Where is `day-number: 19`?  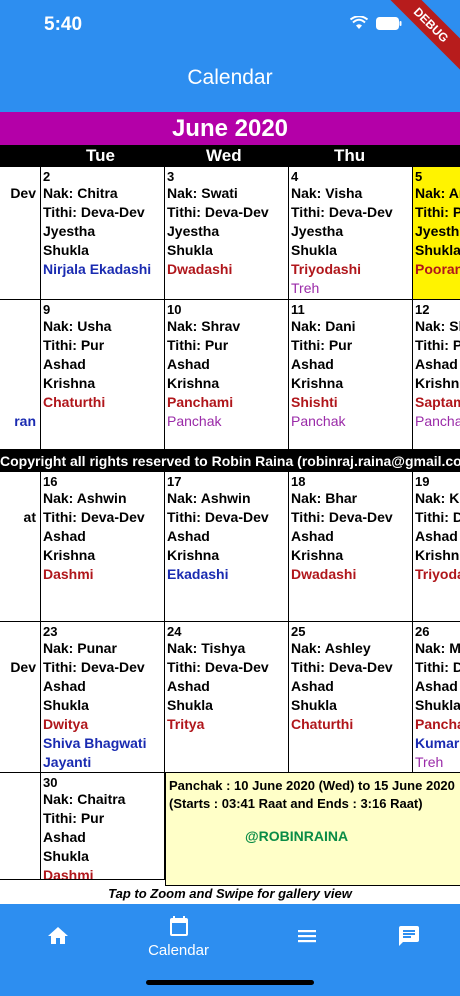
day-number: 19 is located at coordinates (422, 481).